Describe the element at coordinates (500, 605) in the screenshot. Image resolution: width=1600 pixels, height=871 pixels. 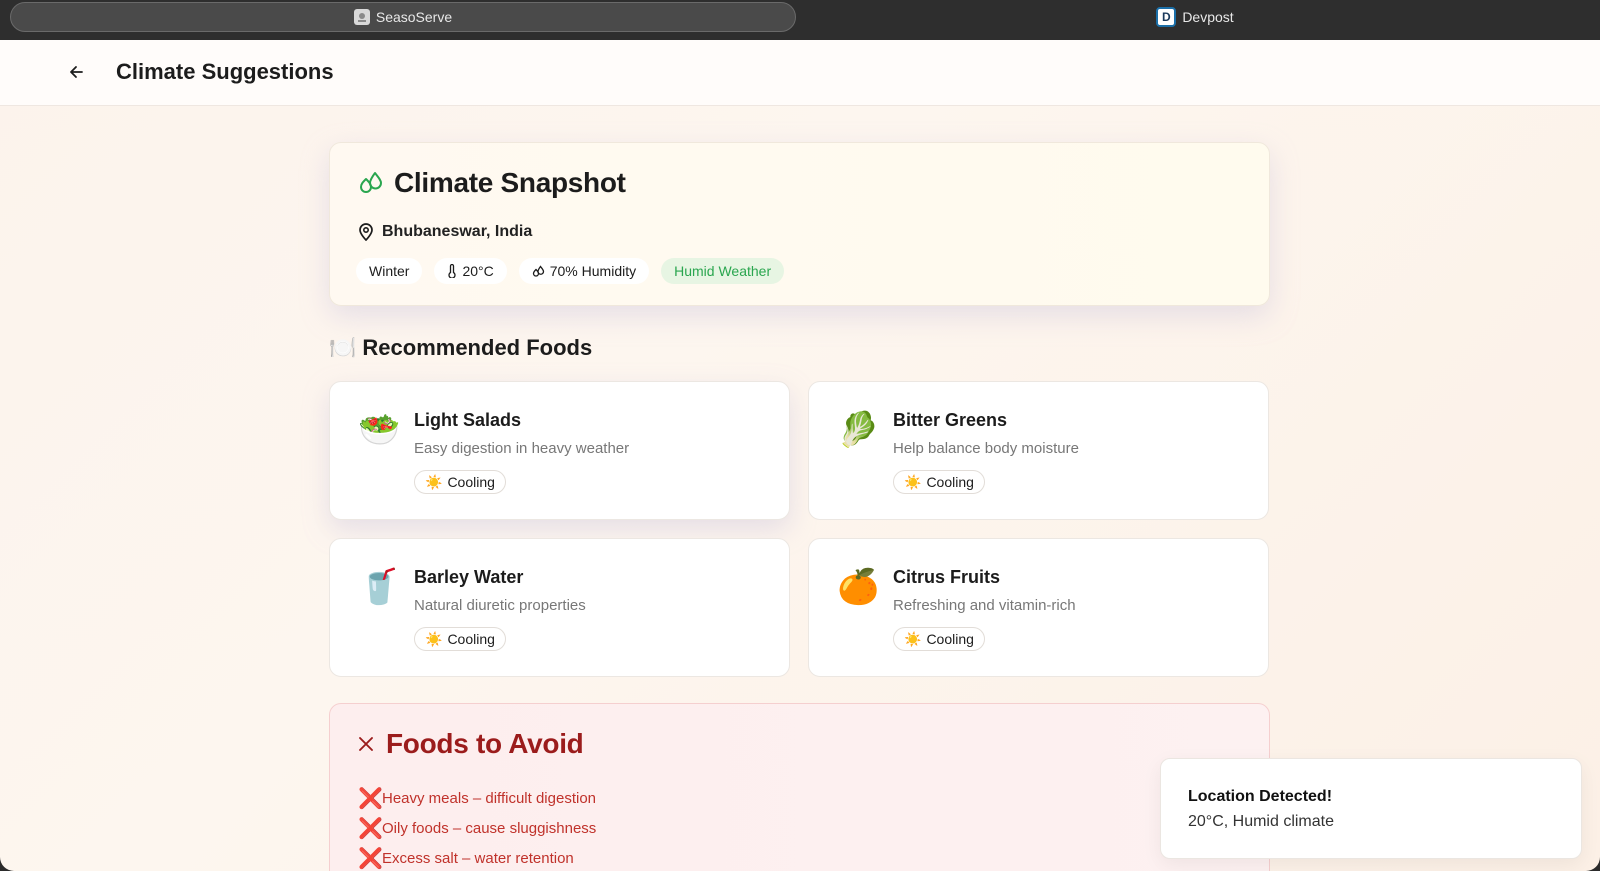
I see `food-description: Natural diuretic properties` at that location.